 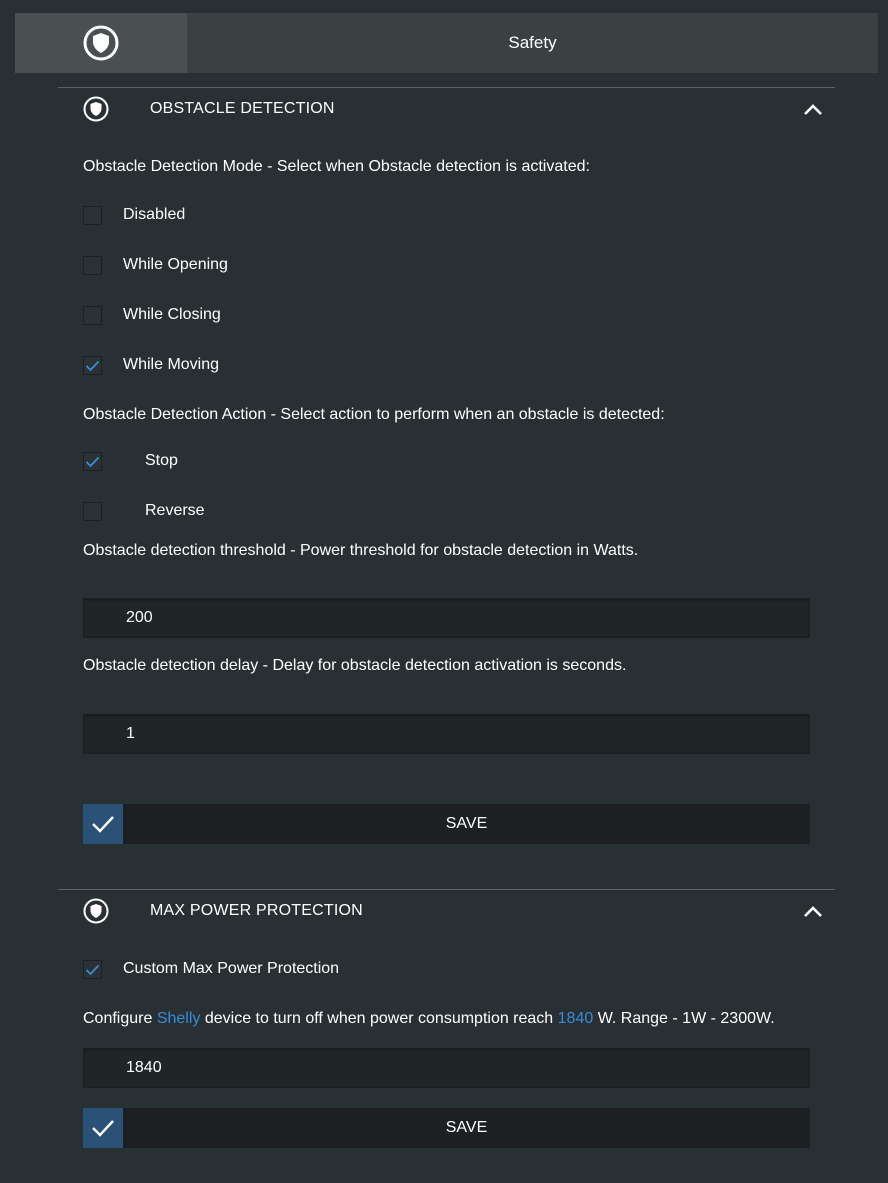 What do you see at coordinates (575, 1018) in the screenshot?
I see `power-limit-value: 1840` at bounding box center [575, 1018].